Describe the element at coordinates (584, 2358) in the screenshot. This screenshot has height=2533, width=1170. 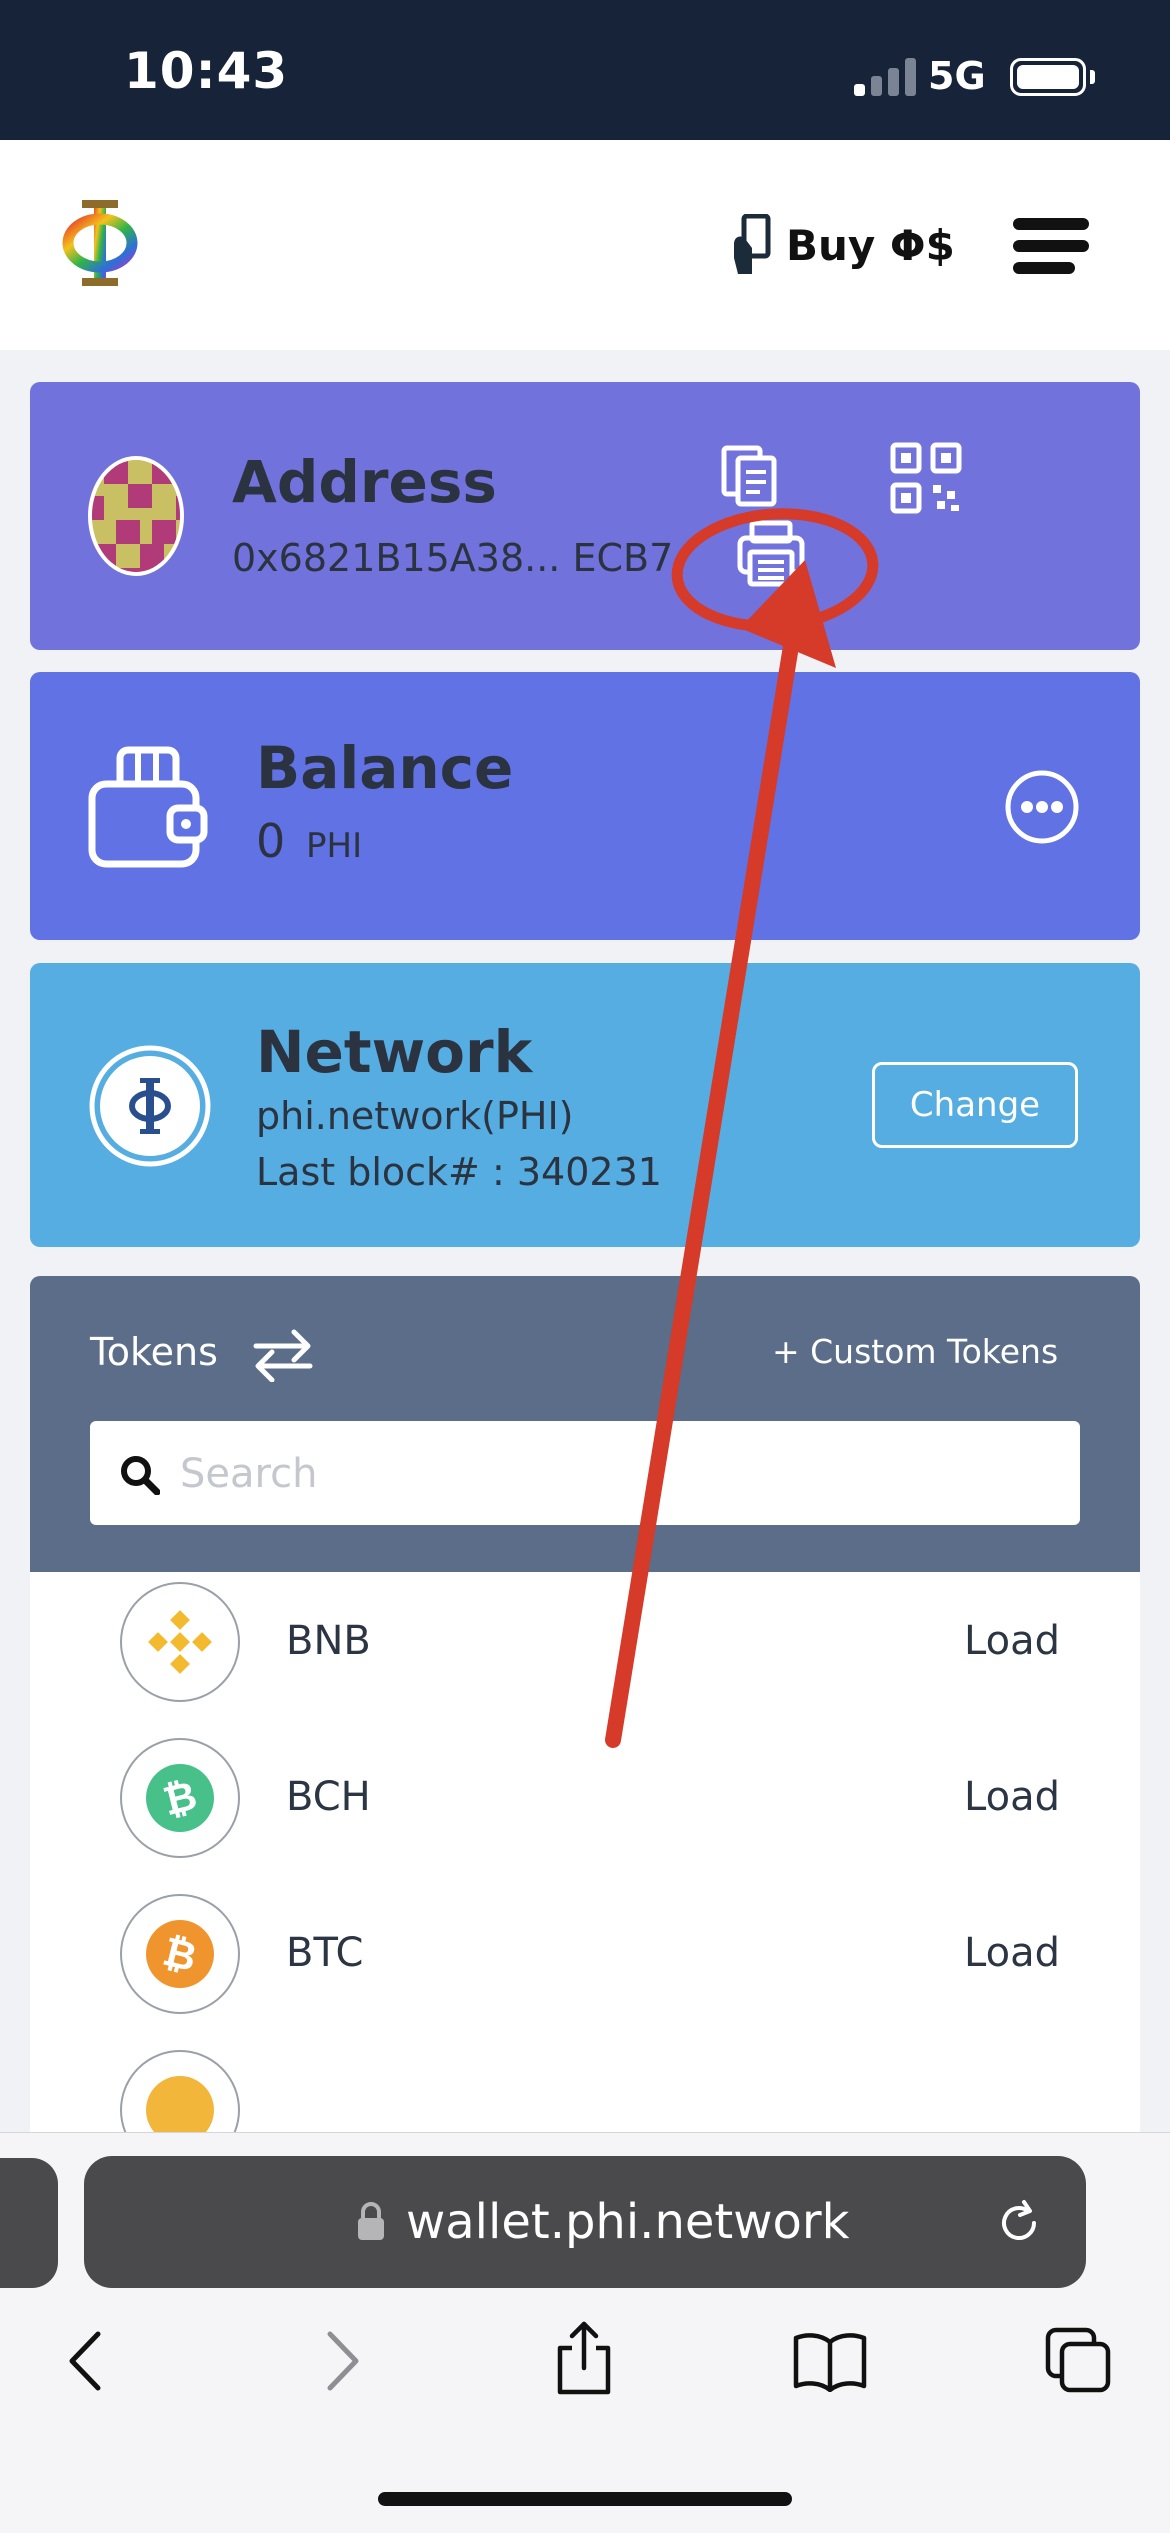
I see `share-icon` at that location.